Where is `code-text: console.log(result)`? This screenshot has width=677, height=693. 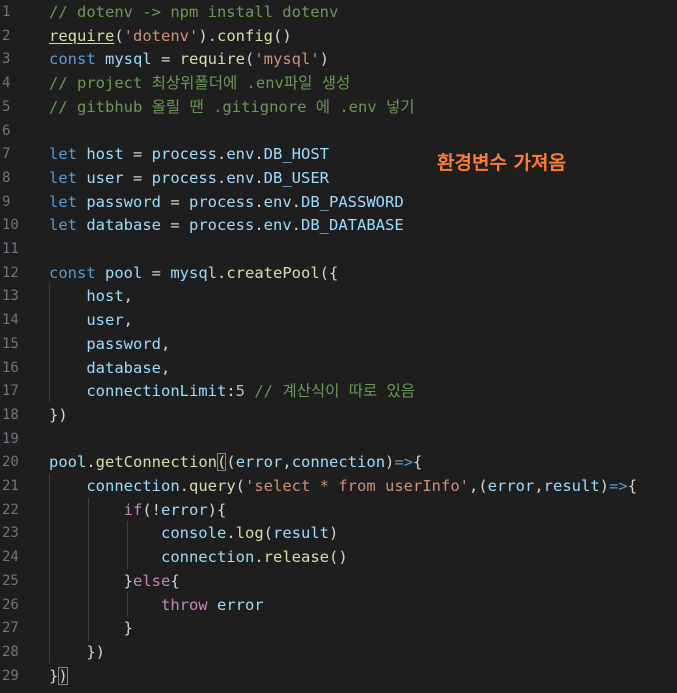
code-text: console.log(result) is located at coordinates (193, 534).